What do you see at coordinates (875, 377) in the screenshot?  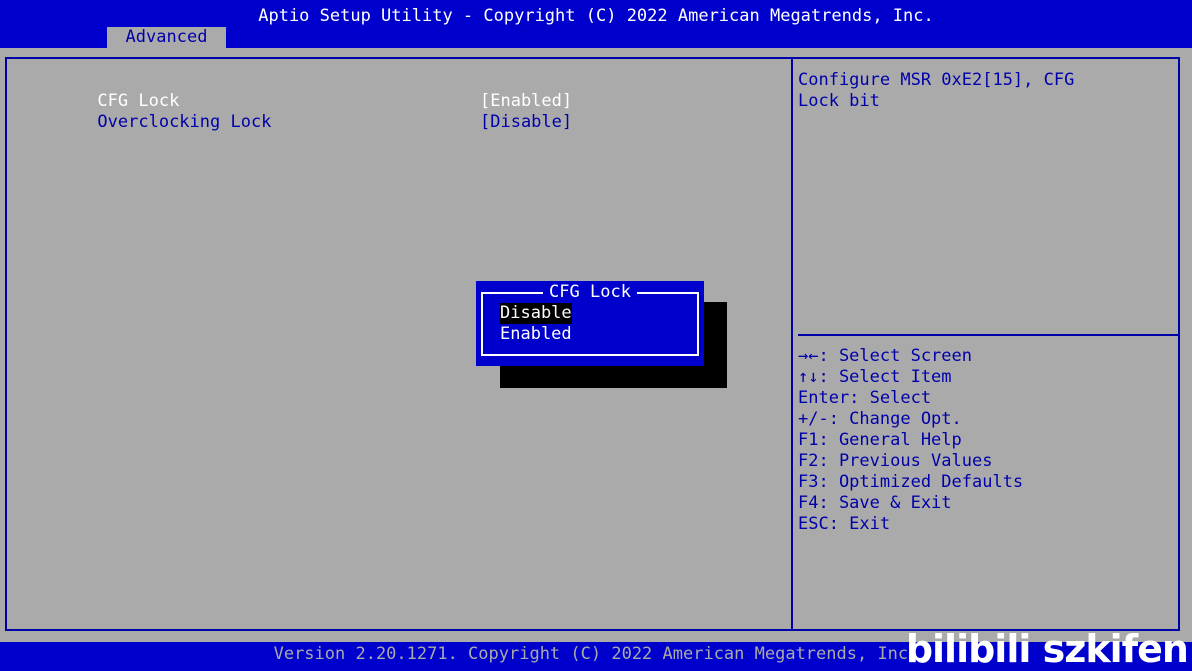 I see `key-legend-item: ↑↓: Select Item` at bounding box center [875, 377].